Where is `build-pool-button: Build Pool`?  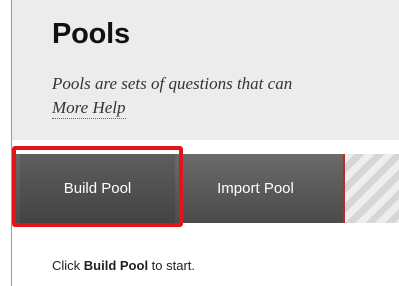 build-pool-button: Build Pool is located at coordinates (97, 188).